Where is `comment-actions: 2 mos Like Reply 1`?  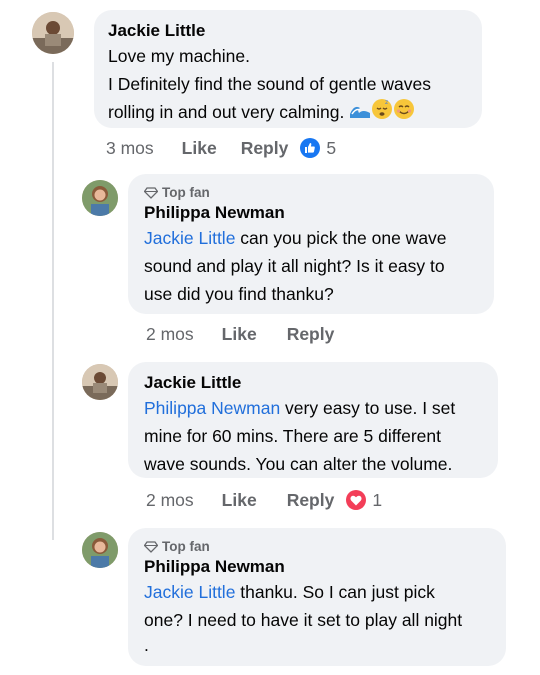 comment-actions: 2 mos Like Reply 1 is located at coordinates (264, 500).